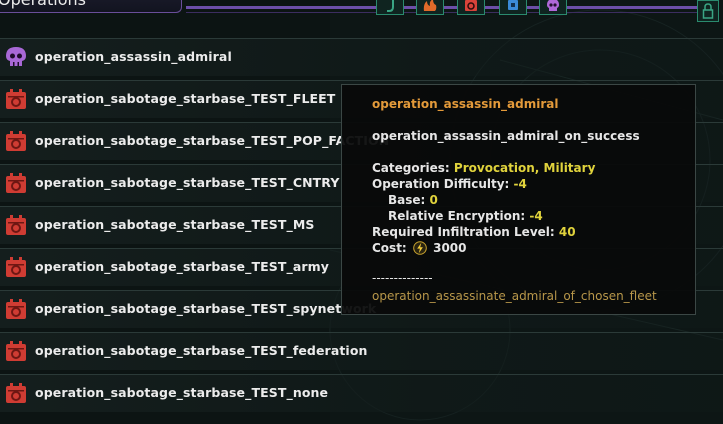 The height and width of the screenshot is (424, 723). What do you see at coordinates (513, 5) in the screenshot?
I see `chip-icon` at bounding box center [513, 5].